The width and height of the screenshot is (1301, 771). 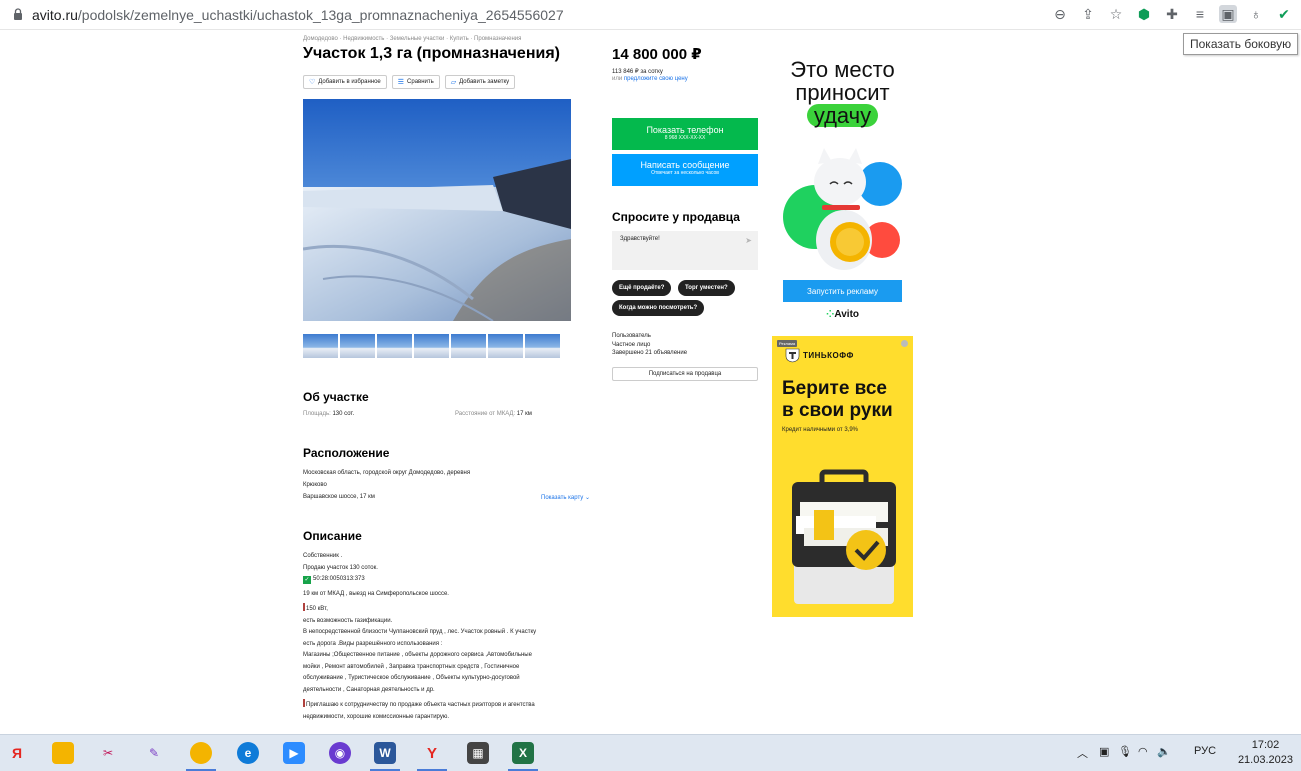 I want to click on file-explorer-icon, so click(x=63, y=753).